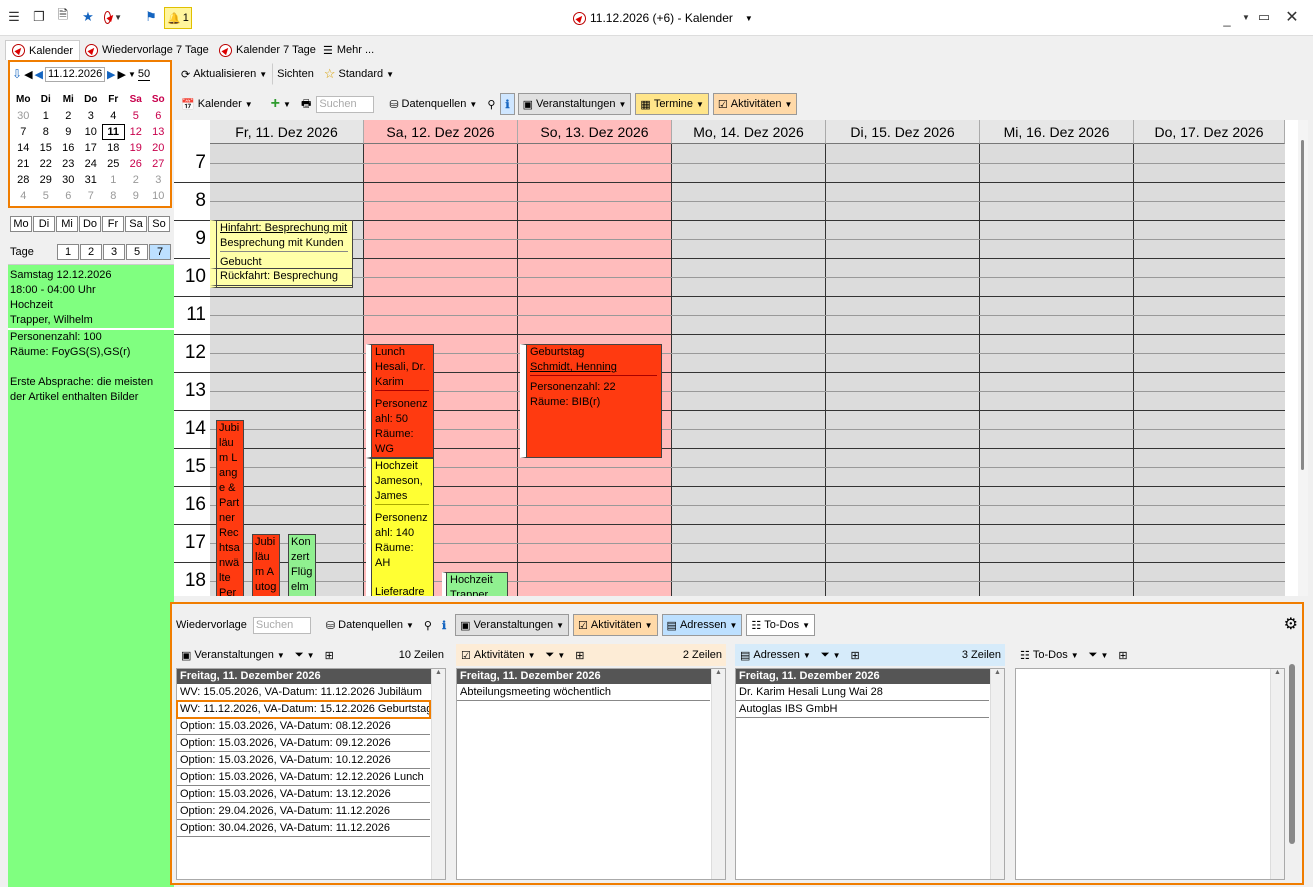 Image resolution: width=1313 pixels, height=887 pixels. What do you see at coordinates (68, 252) in the screenshot?
I see `tage-option: 1` at bounding box center [68, 252].